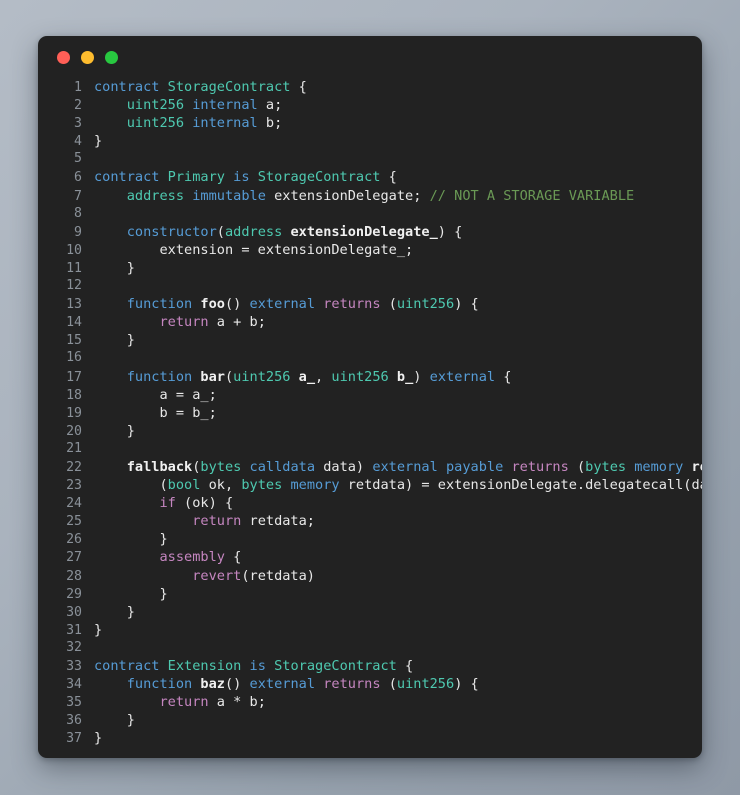 Image resolution: width=740 pixels, height=795 pixels. I want to click on code-token: fallback, so click(159, 466).